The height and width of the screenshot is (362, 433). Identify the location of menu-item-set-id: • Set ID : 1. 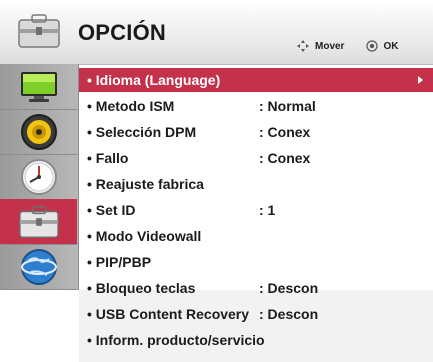
(256, 210).